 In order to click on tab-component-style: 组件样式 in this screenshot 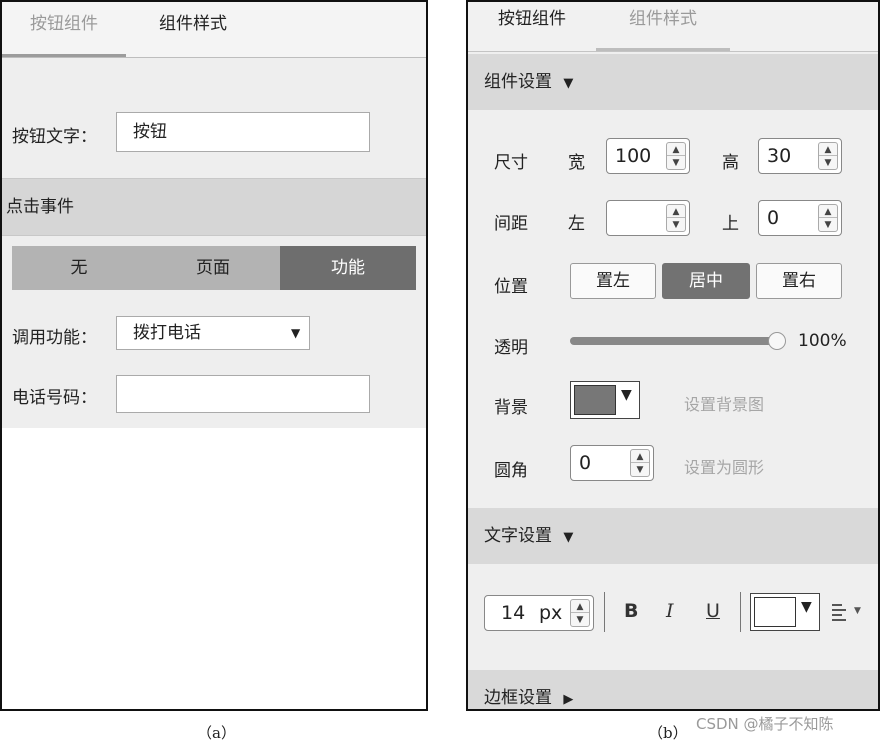, I will do `click(193, 29)`.